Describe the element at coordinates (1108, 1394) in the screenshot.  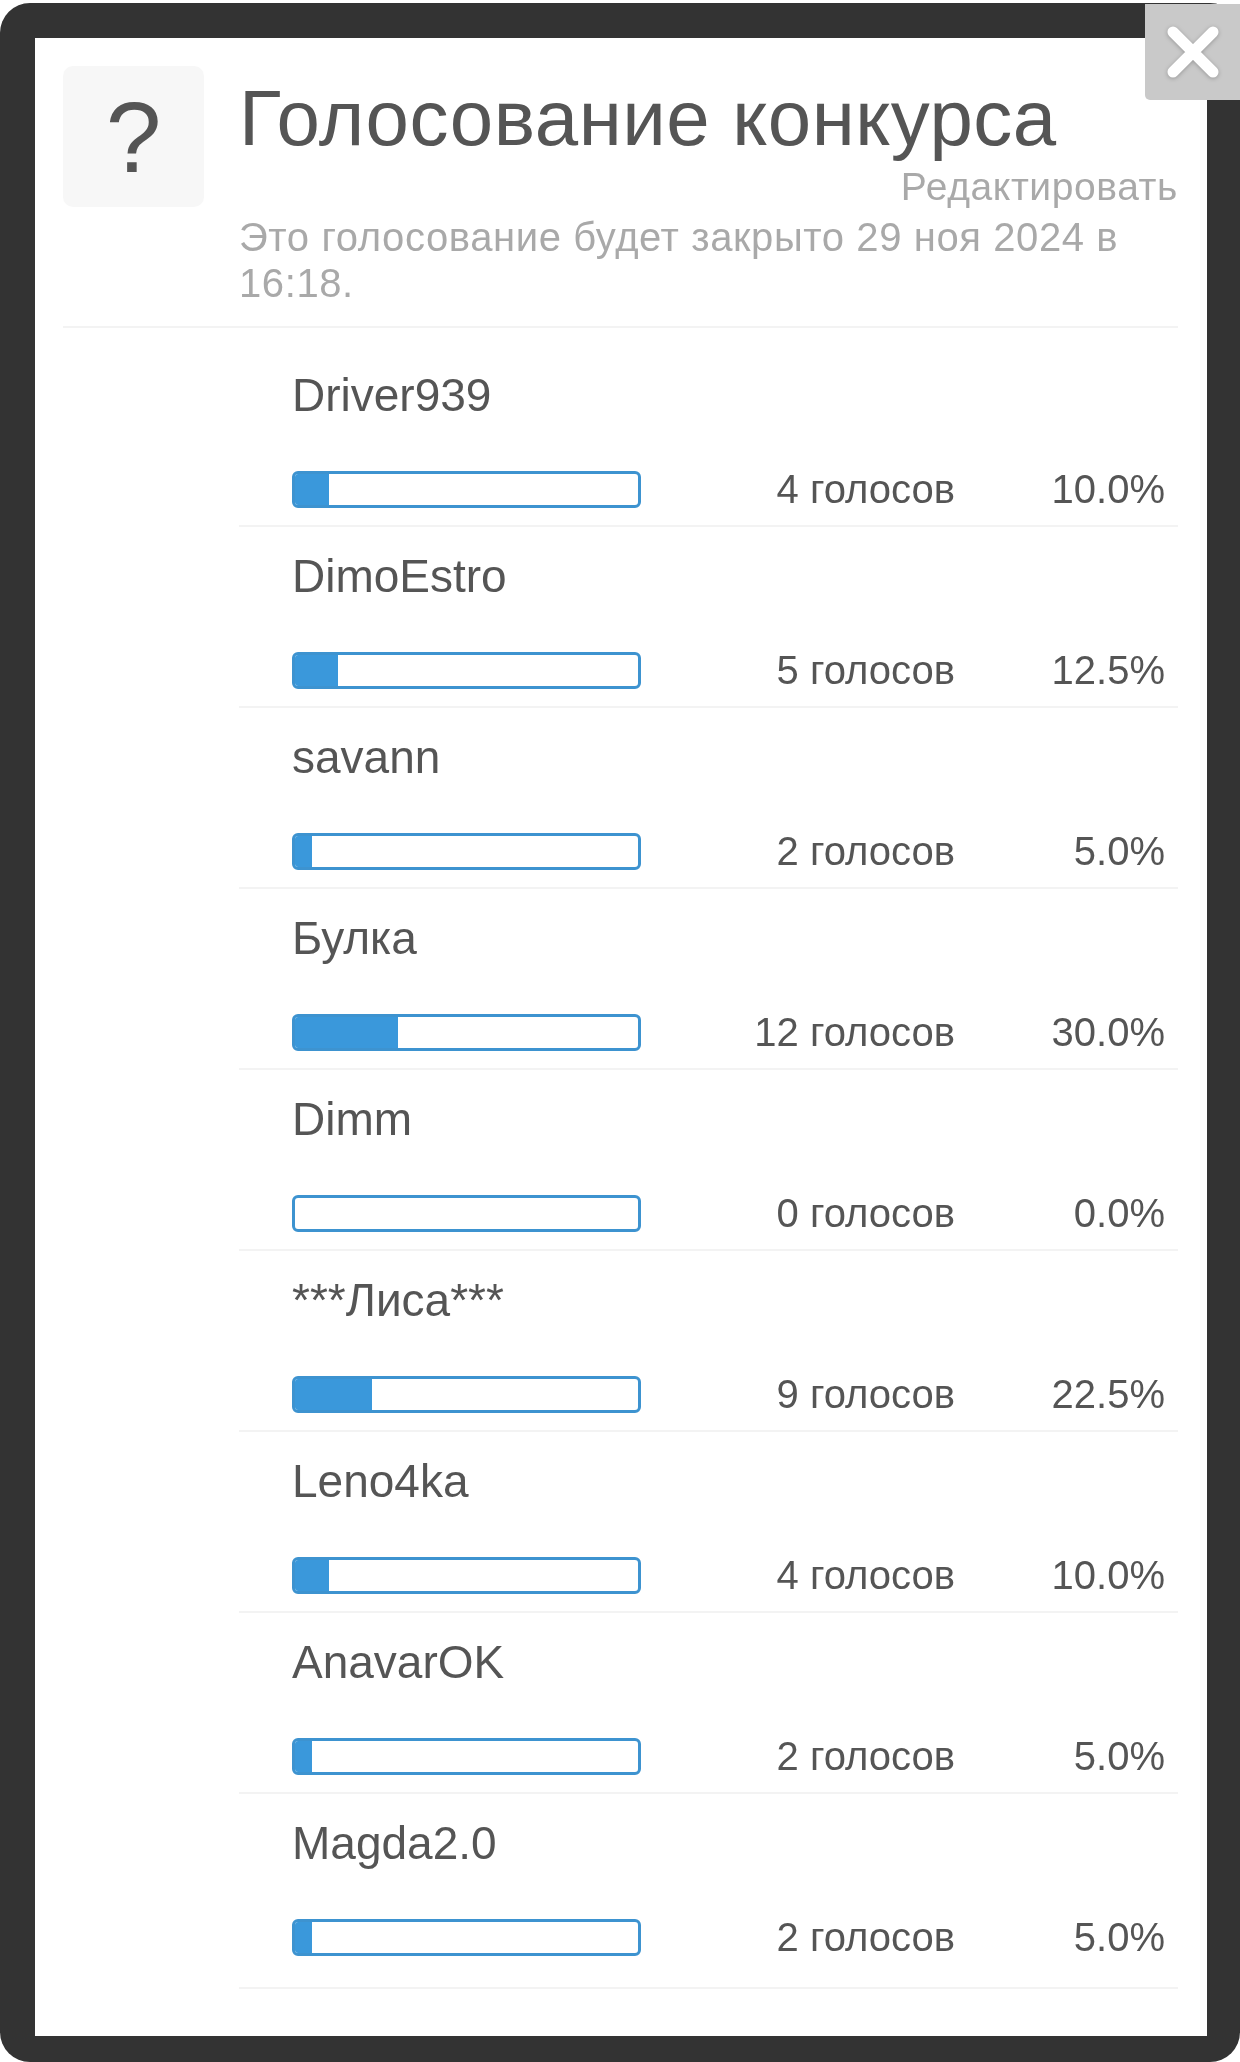
I see `vote-percent: 22.5%` at that location.